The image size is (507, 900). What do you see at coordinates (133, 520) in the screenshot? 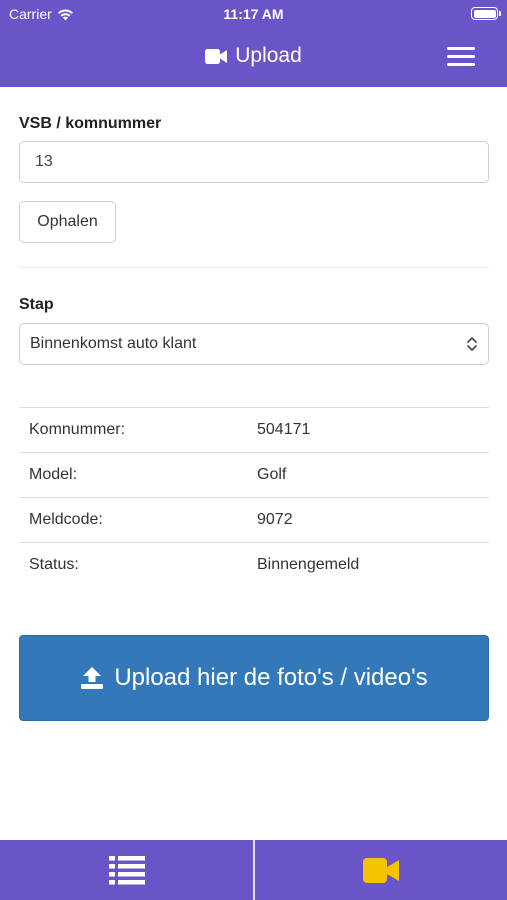
I see `detail-key: Meldcode:` at bounding box center [133, 520].